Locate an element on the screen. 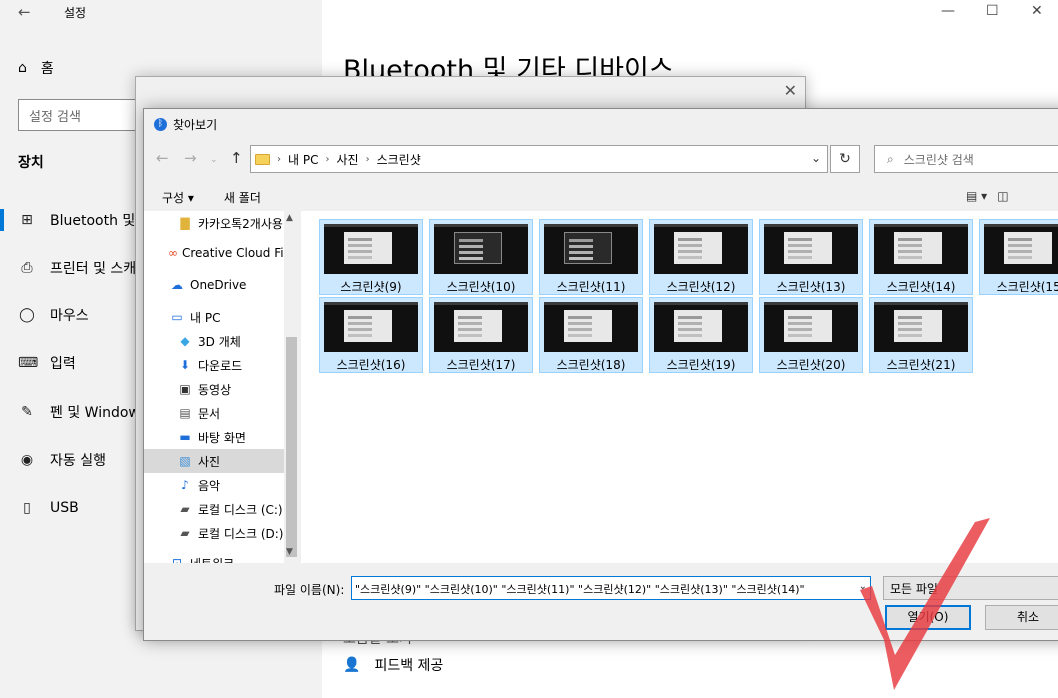 The width and height of the screenshot is (1058, 698). file-name: 스크린샷(19) is located at coordinates (701, 365).